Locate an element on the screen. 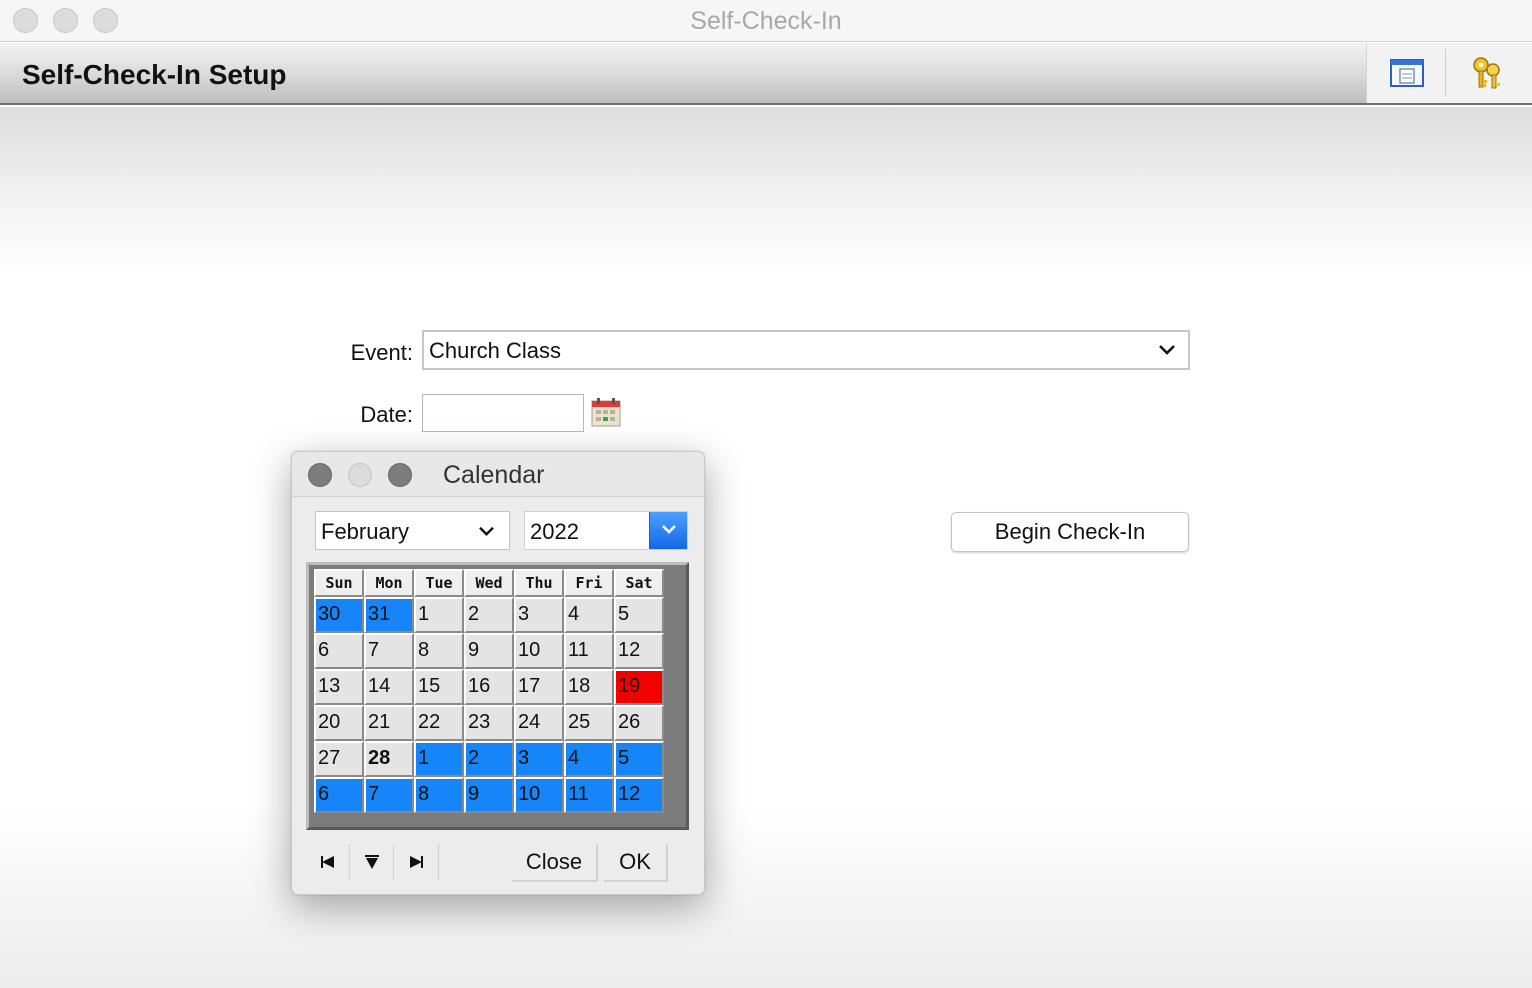 Image resolution: width=1532 pixels, height=988 pixels. page-title: Self-Check-In Setup is located at coordinates (154, 74).